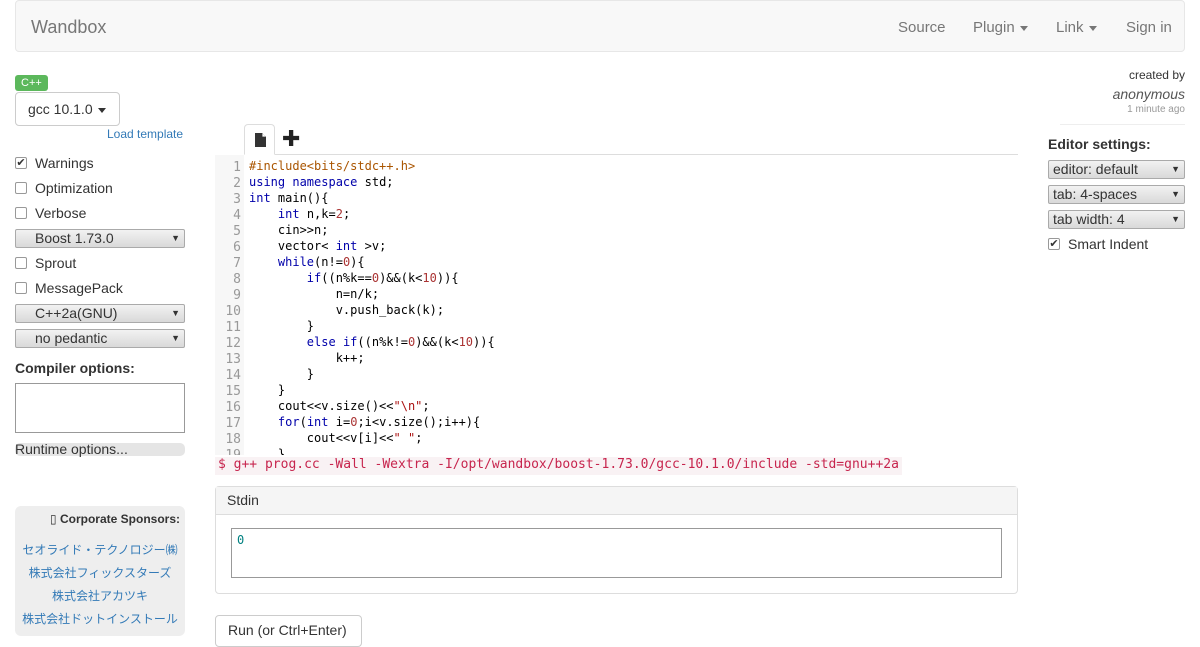 The height and width of the screenshot is (647, 1200). Describe the element at coordinates (1156, 109) in the screenshot. I see `created-time: 1 minute ago` at that location.